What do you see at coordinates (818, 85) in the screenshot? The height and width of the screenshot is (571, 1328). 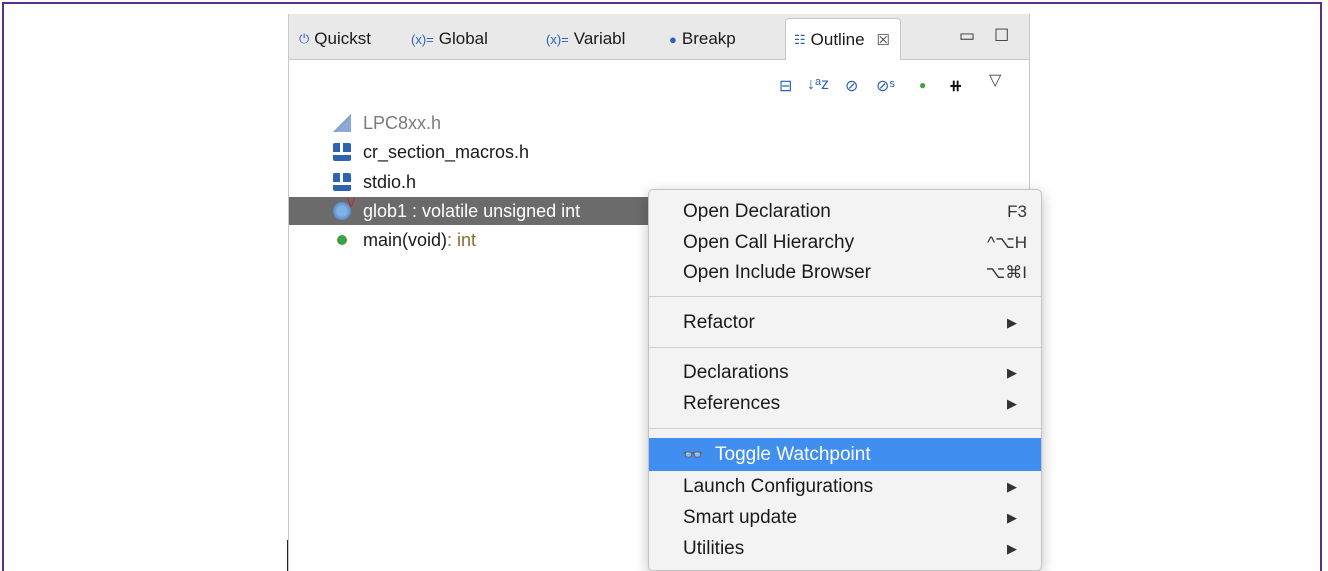 I see `sort-icon: ↓ᵃz` at bounding box center [818, 85].